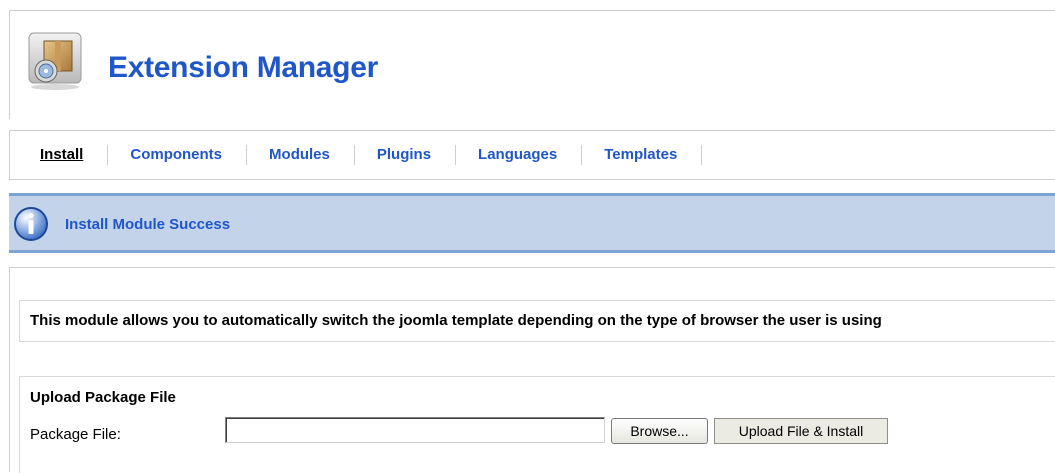  Describe the element at coordinates (59, 155) in the screenshot. I see `tab-install: Install` at that location.